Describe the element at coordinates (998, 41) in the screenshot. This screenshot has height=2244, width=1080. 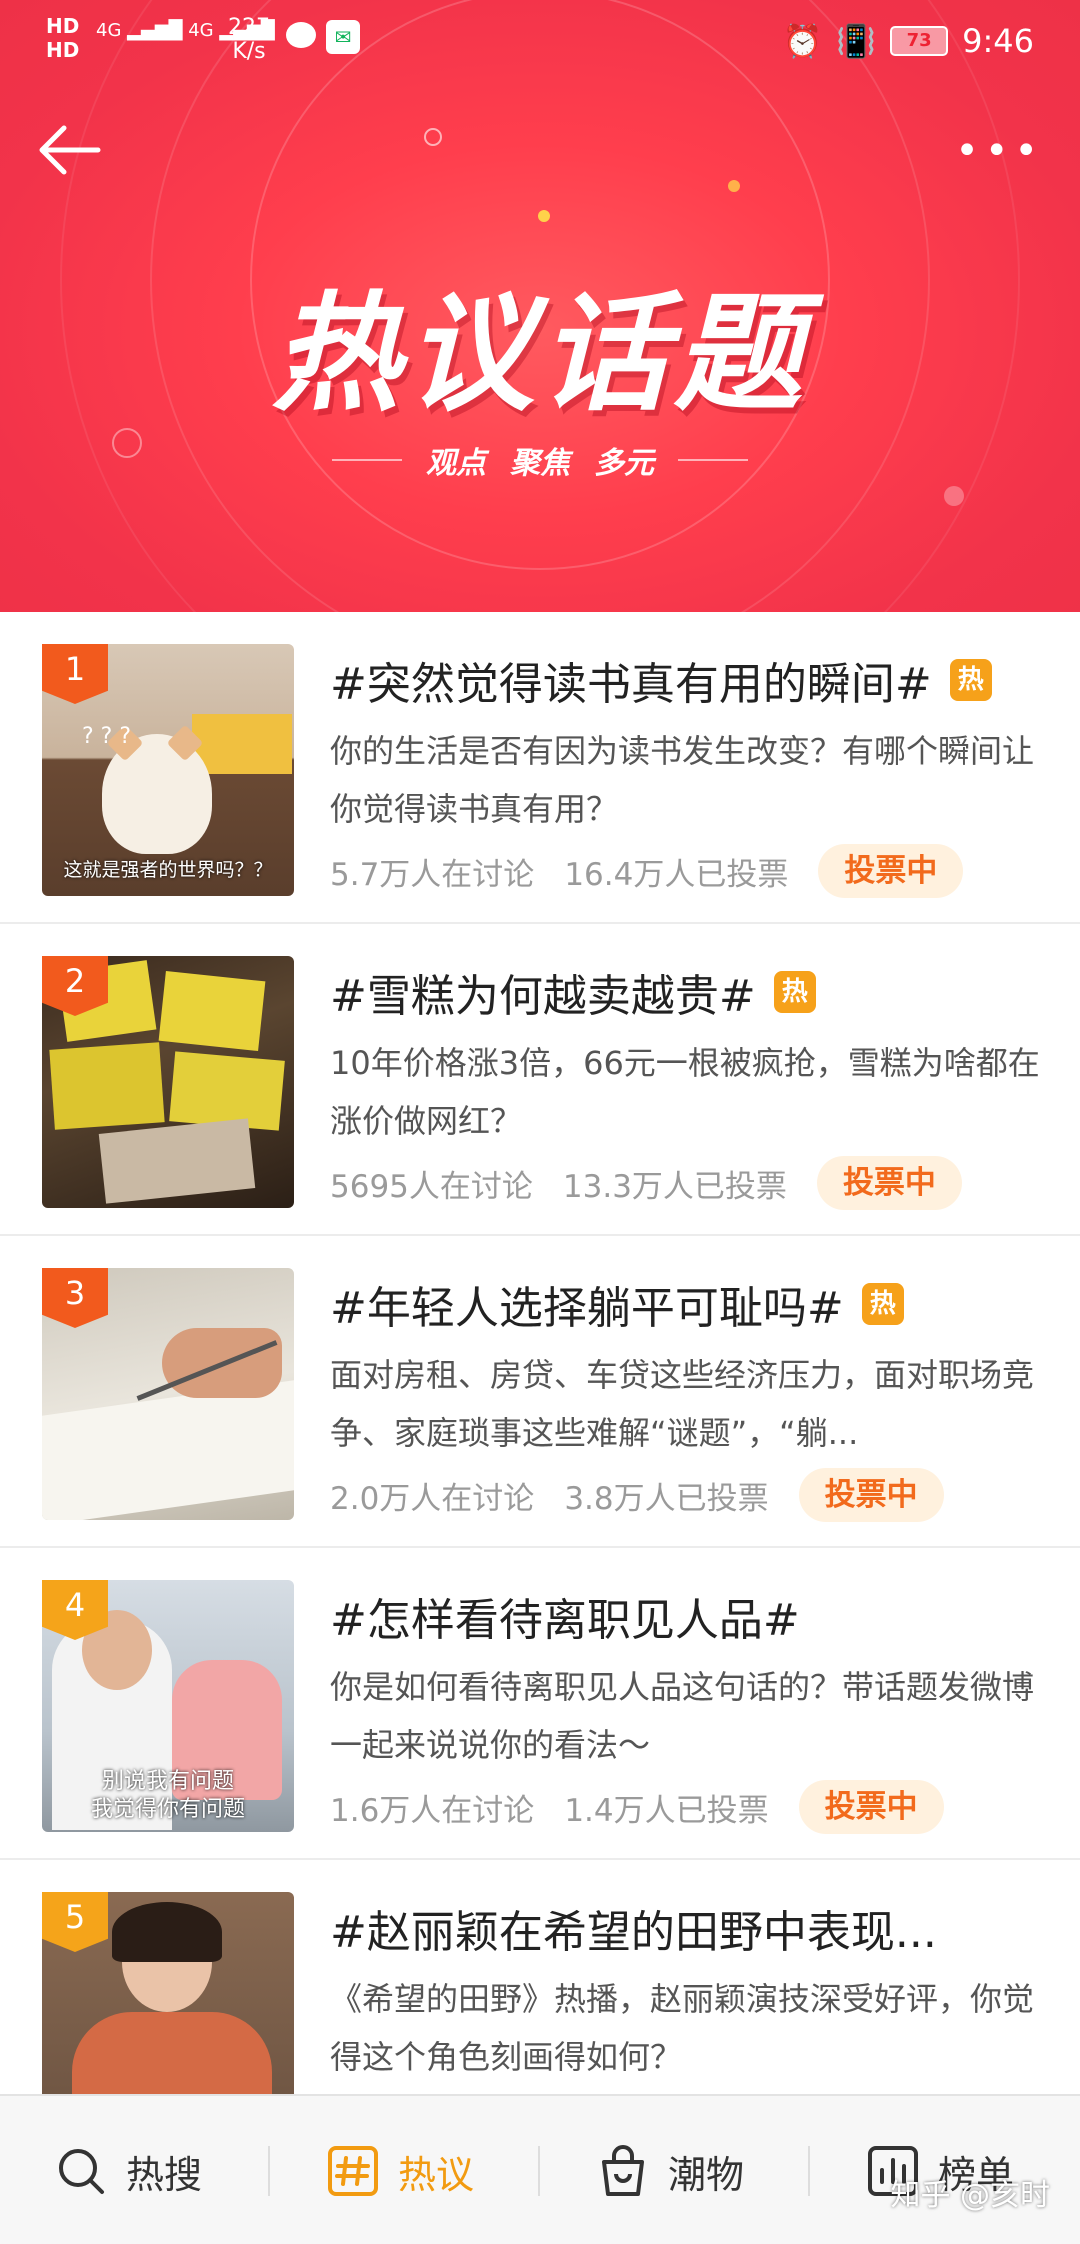
I see `clock: 9:46` at that location.